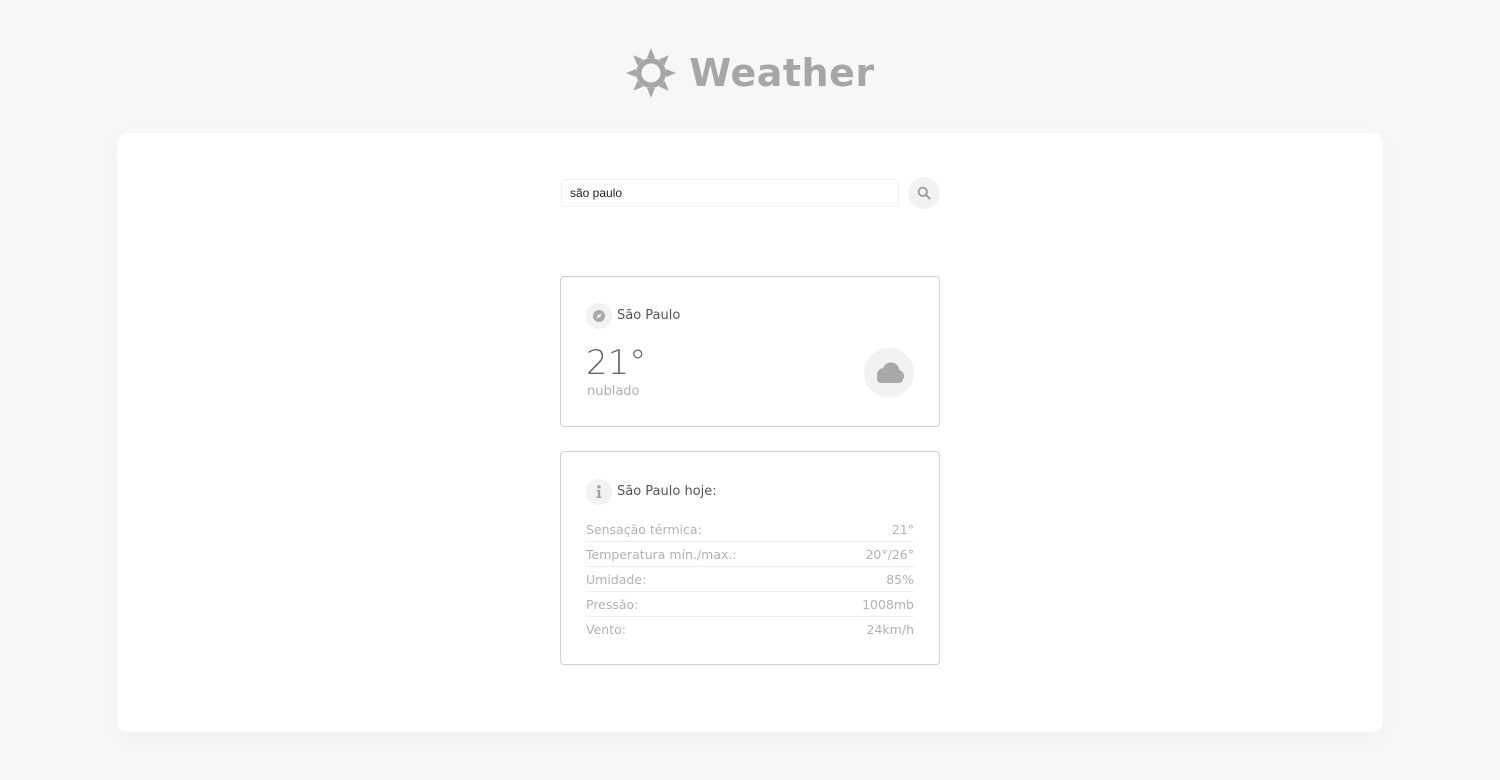 This screenshot has height=780, width=1500. I want to click on cloud-icon, so click(889, 373).